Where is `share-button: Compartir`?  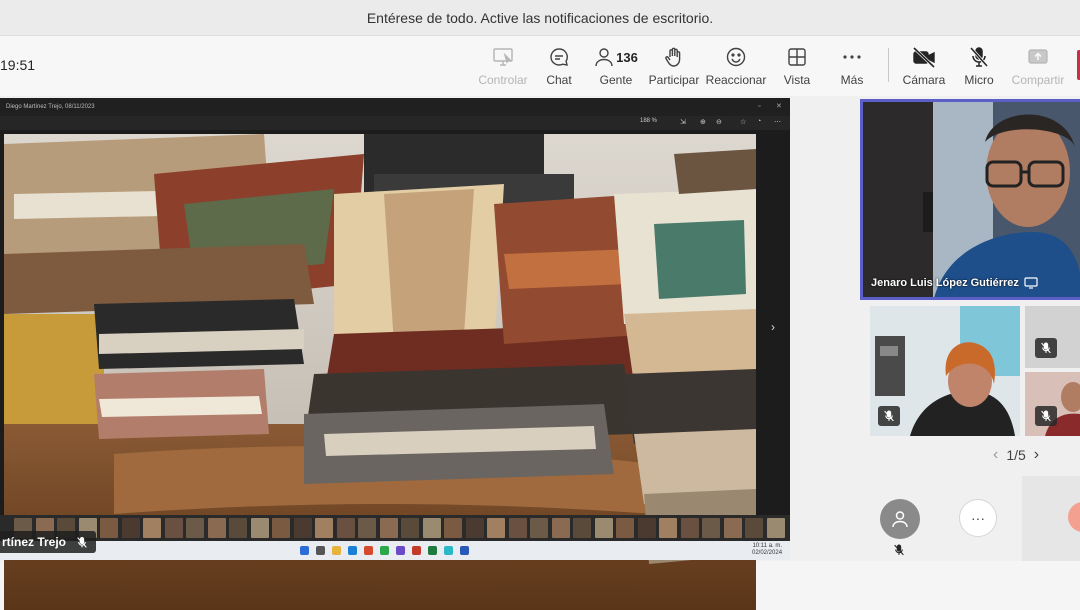
share-button: Compartir is located at coordinates (1038, 65).